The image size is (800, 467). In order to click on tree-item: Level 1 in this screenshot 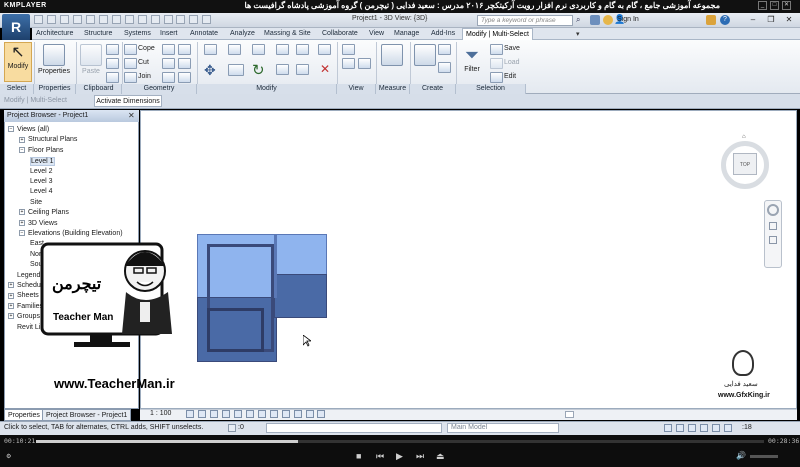, I will do `click(42, 162)`.